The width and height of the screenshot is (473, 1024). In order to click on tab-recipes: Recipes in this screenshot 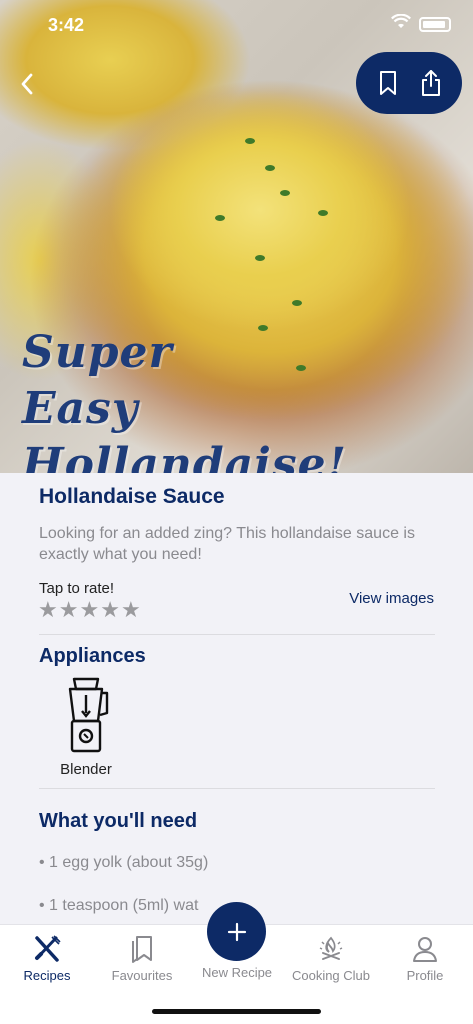, I will do `click(47, 958)`.